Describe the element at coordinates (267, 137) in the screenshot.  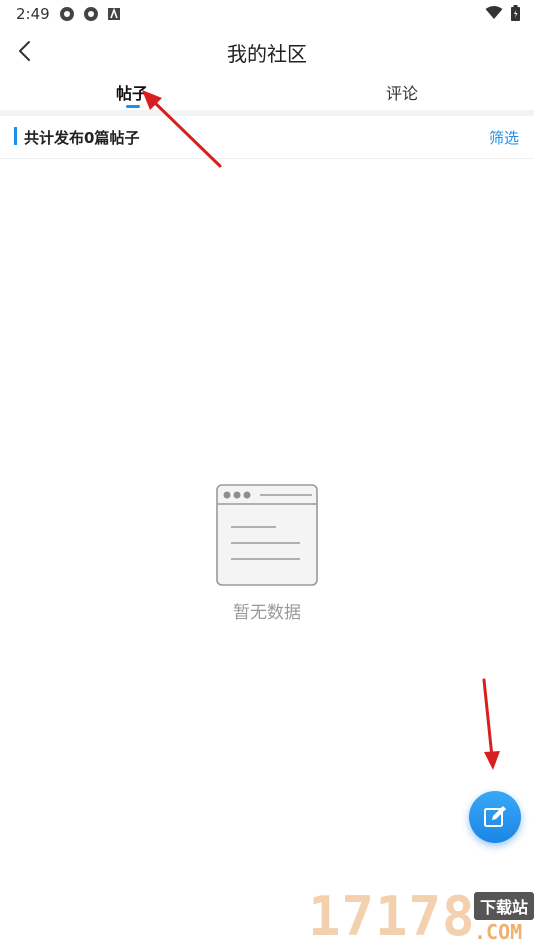
I see `summary-bar: 共计发布0篇帖子 筛选` at that location.